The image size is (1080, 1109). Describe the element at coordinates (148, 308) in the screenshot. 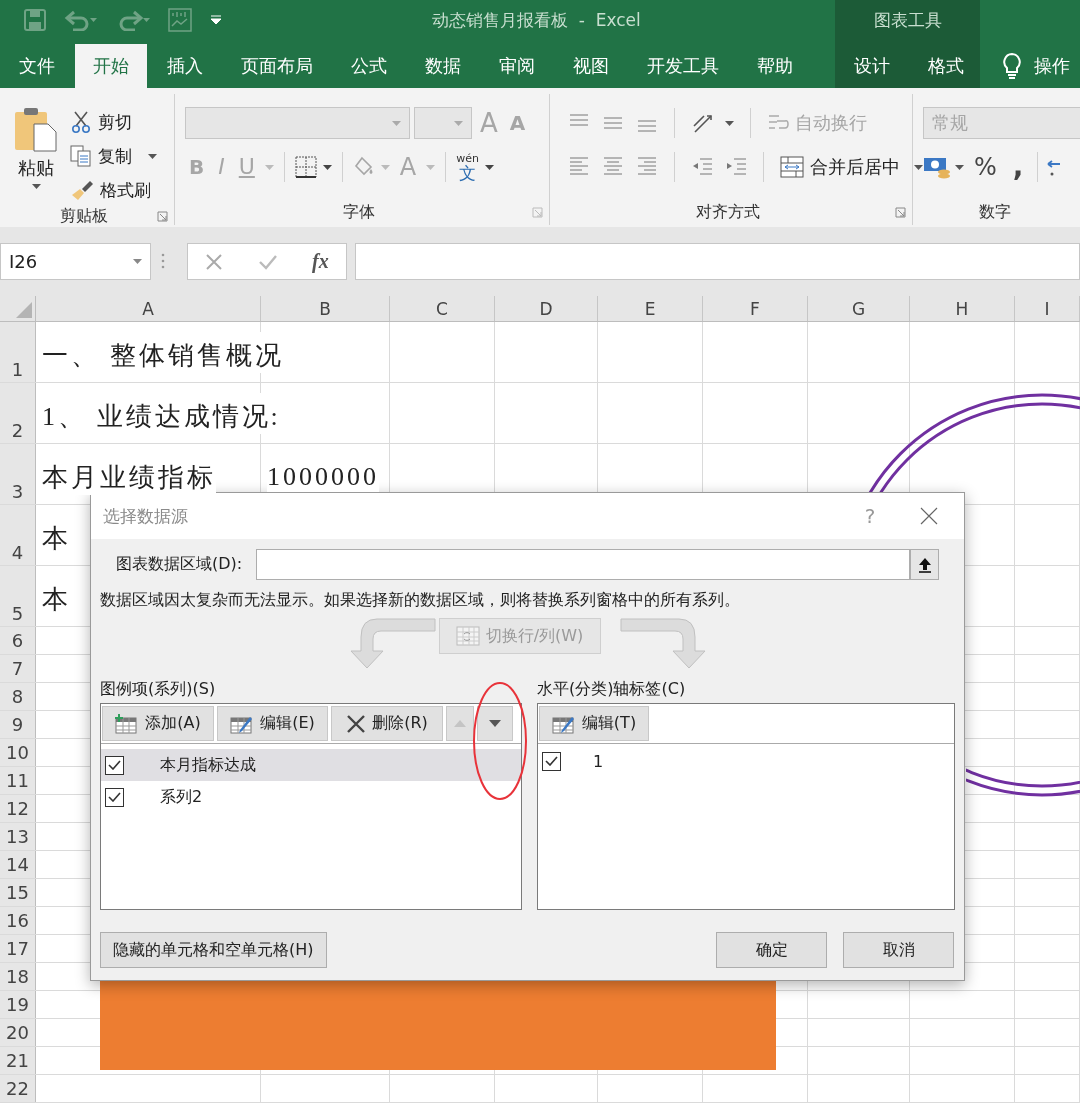

I see `column-header: A` at that location.